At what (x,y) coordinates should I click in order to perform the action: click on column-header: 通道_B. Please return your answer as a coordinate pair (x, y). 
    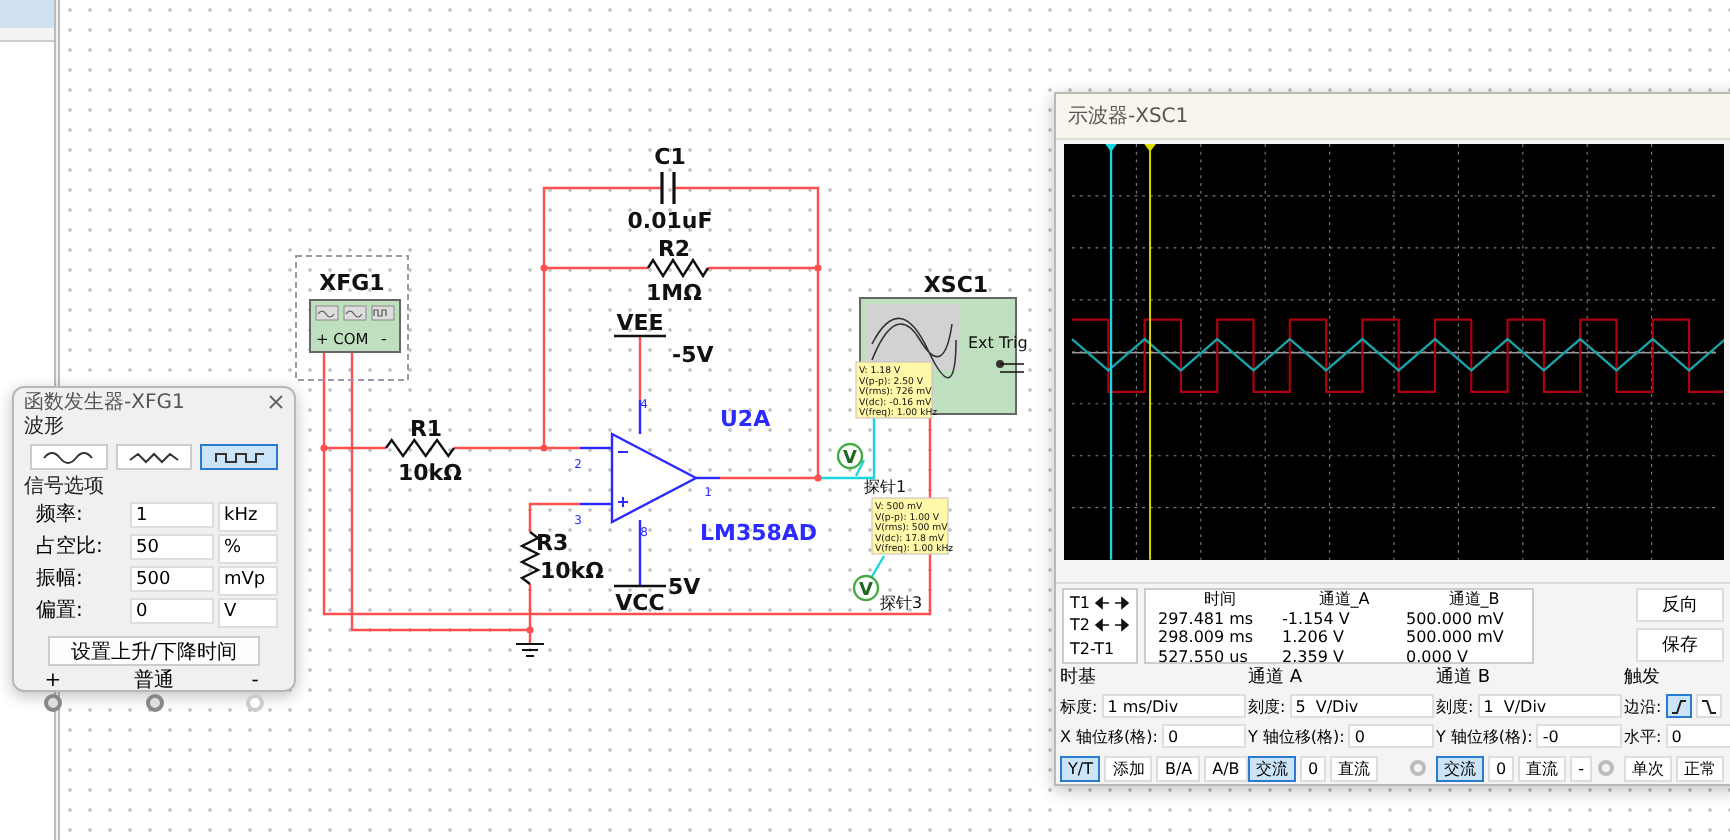
    Looking at the image, I should click on (1474, 599).